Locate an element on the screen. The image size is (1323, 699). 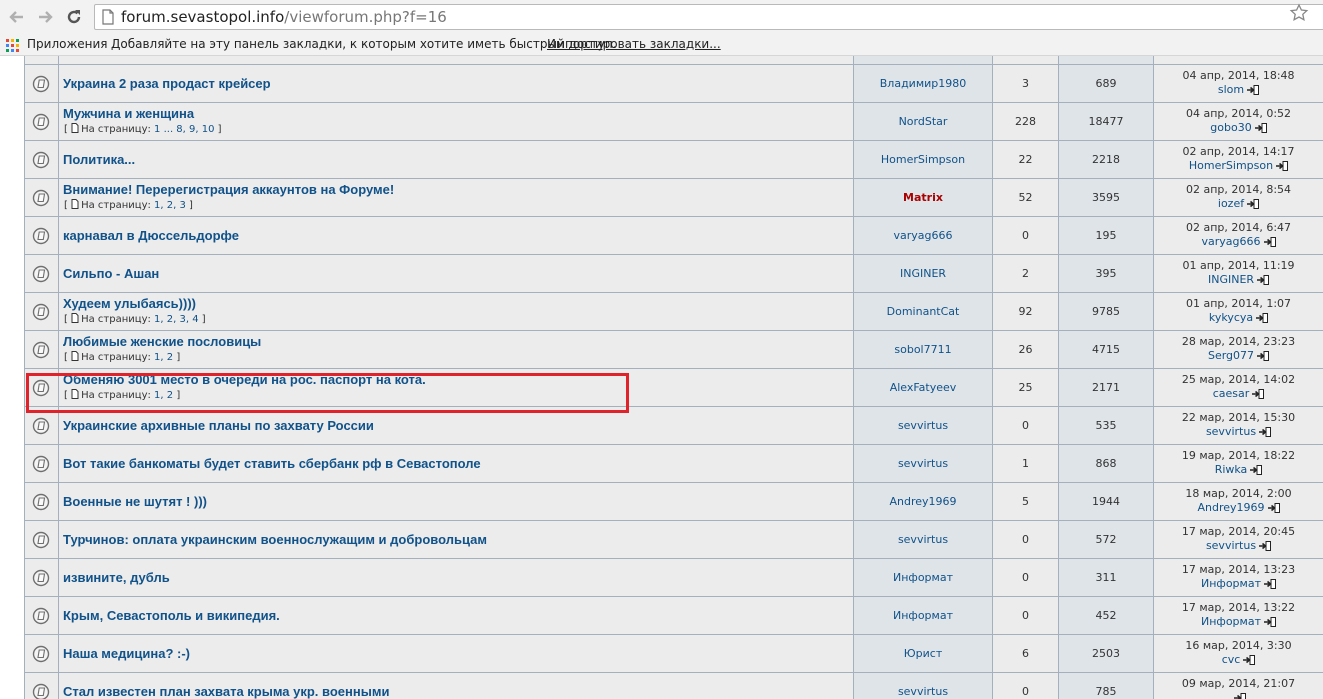
topic-title-link: извините, дубль is located at coordinates (116, 577).